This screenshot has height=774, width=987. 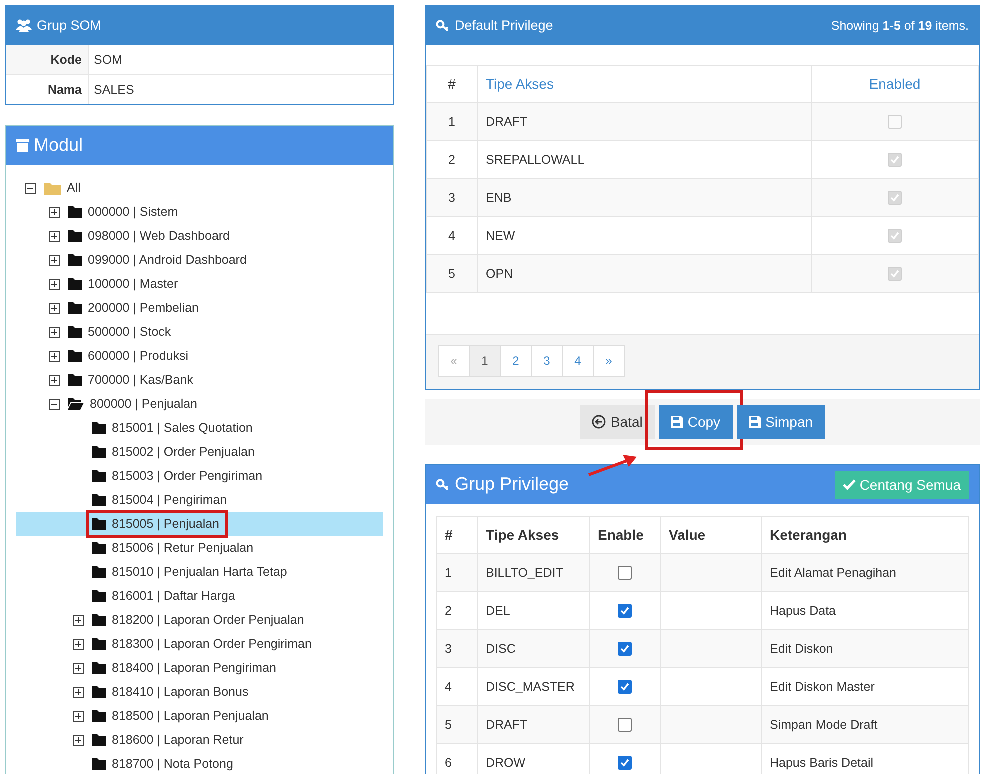 I want to click on tree-item: 200000 | Pembelian, so click(x=143, y=308).